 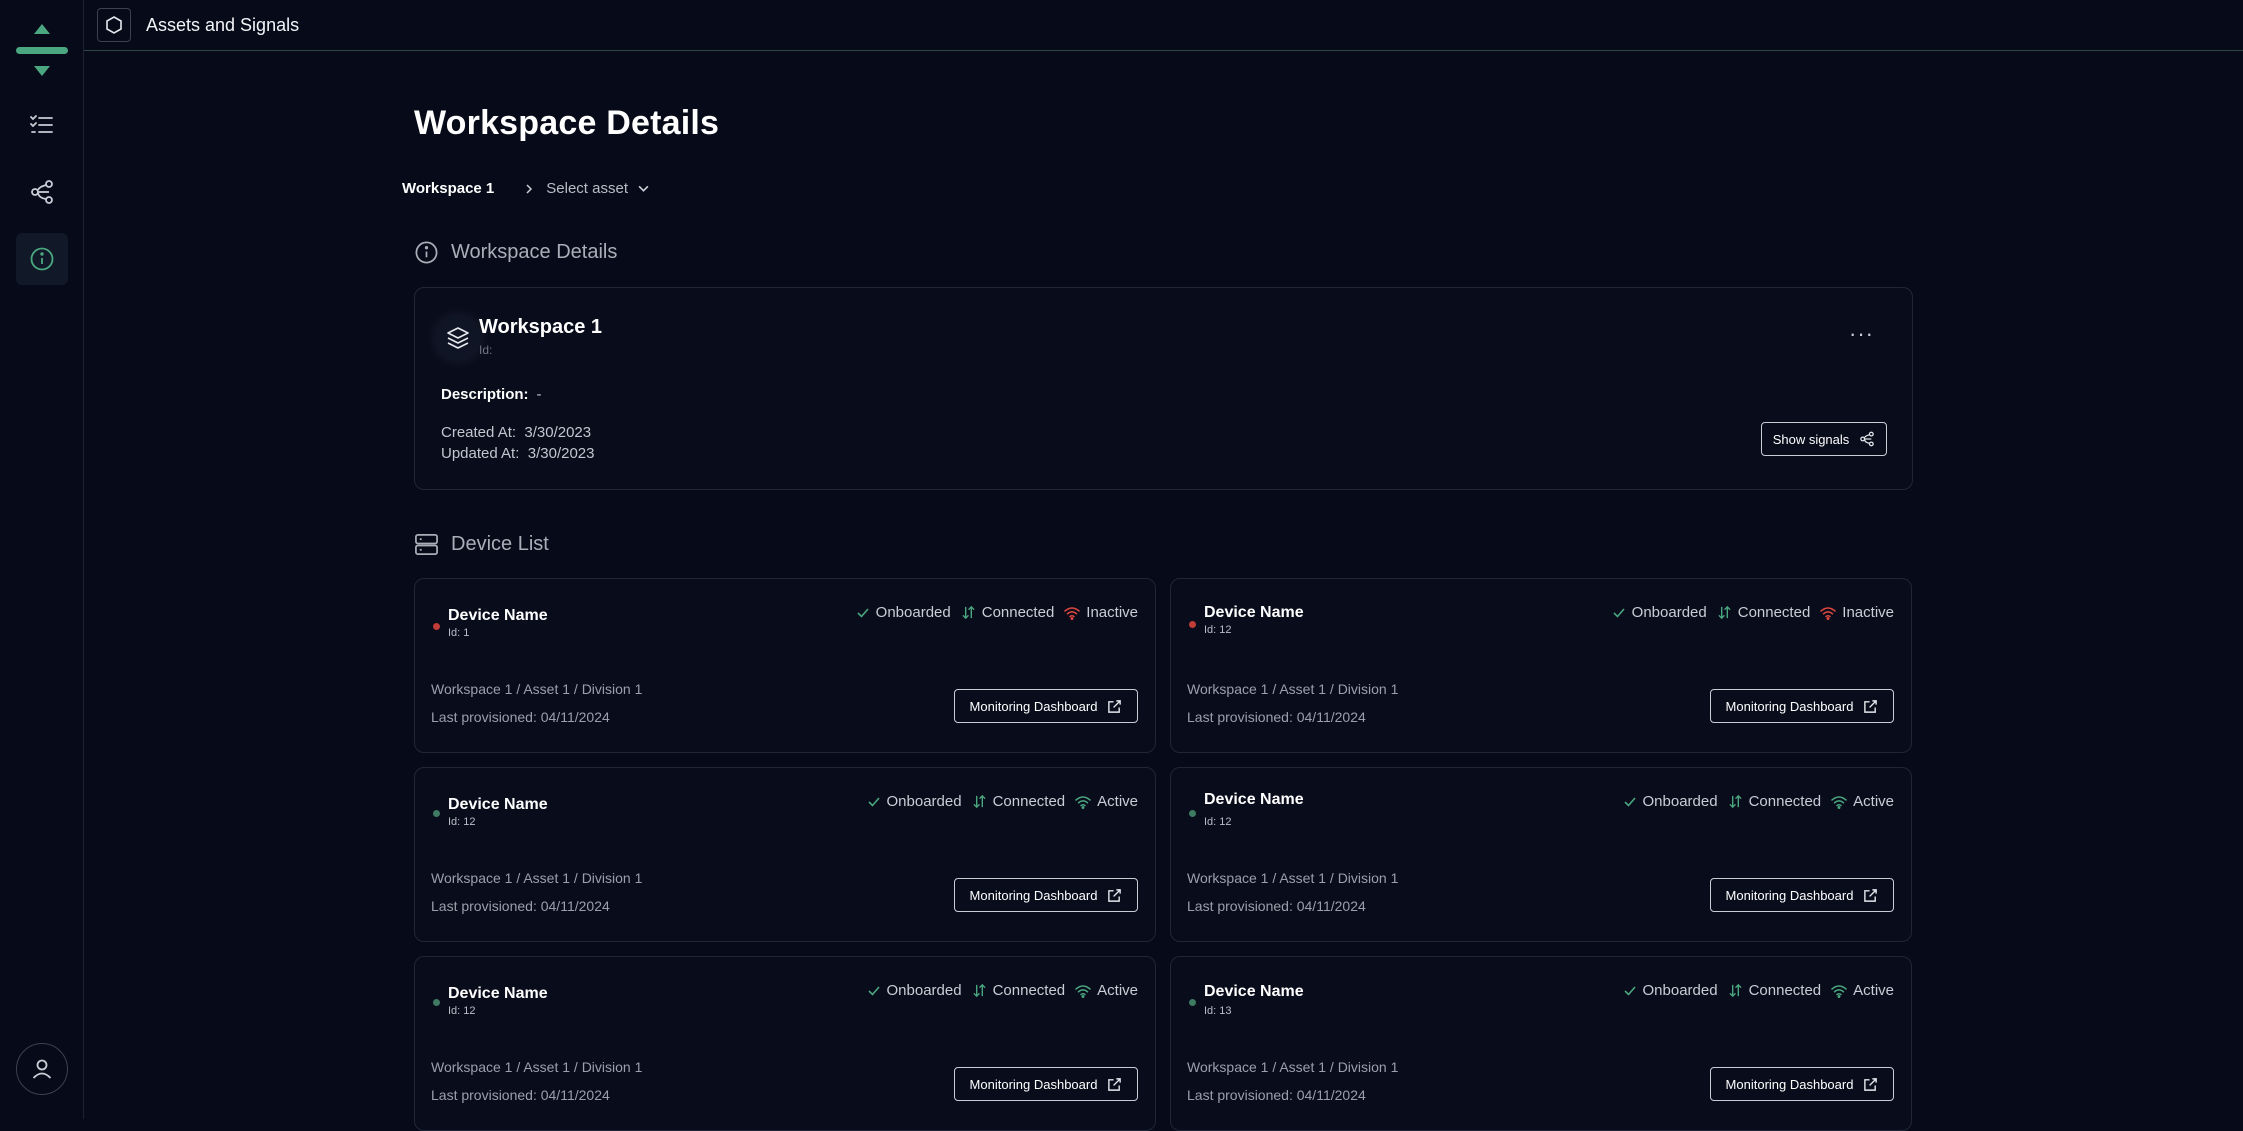 I want to click on workspace-name: Workspace 1, so click(x=541, y=327).